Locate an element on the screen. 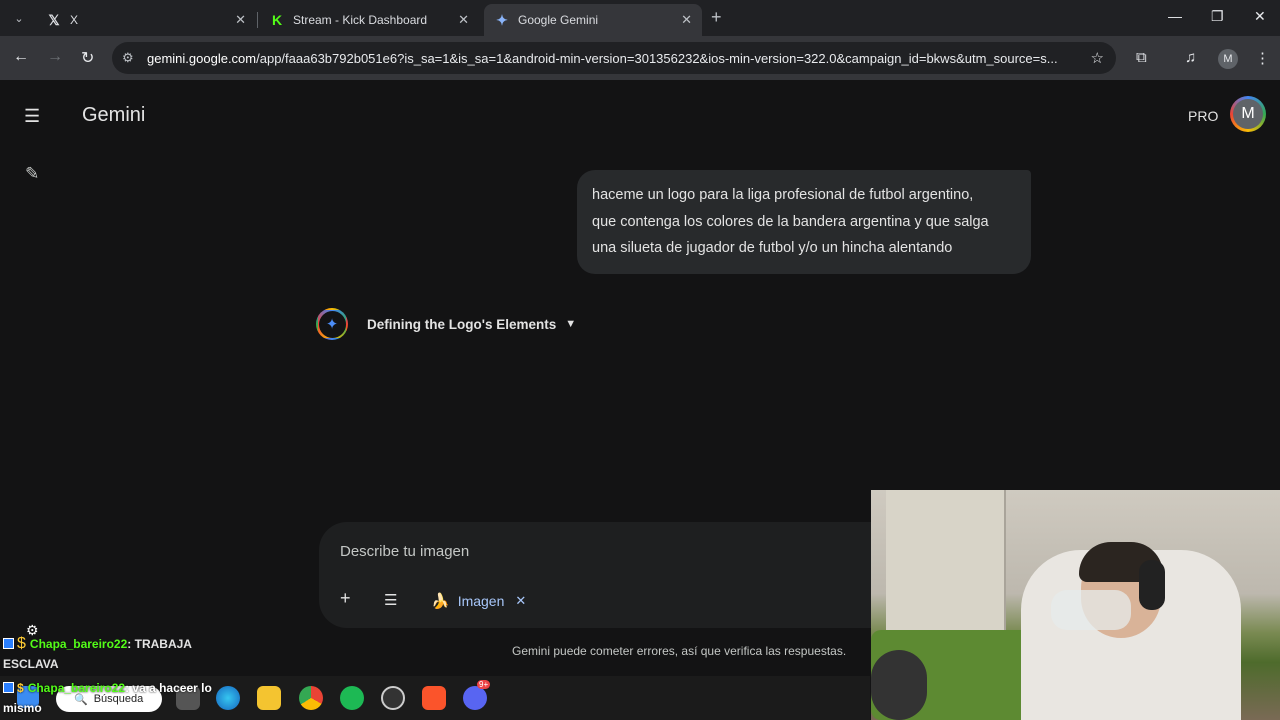 The height and width of the screenshot is (720, 1280). minimize-icon: — is located at coordinates (1175, 16).